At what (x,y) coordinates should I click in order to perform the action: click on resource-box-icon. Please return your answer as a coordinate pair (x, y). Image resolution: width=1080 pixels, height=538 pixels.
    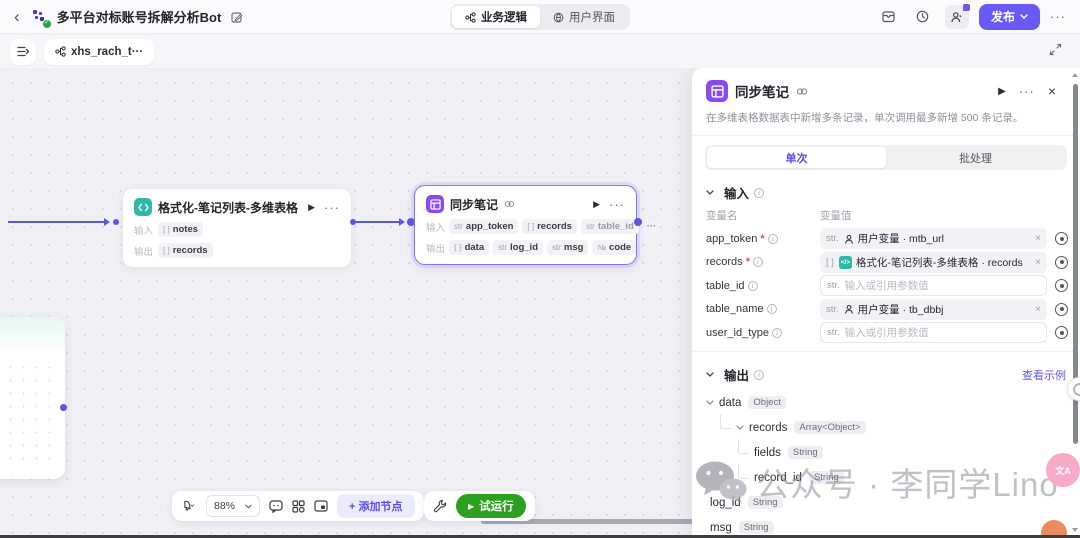
    Looking at the image, I should click on (889, 17).